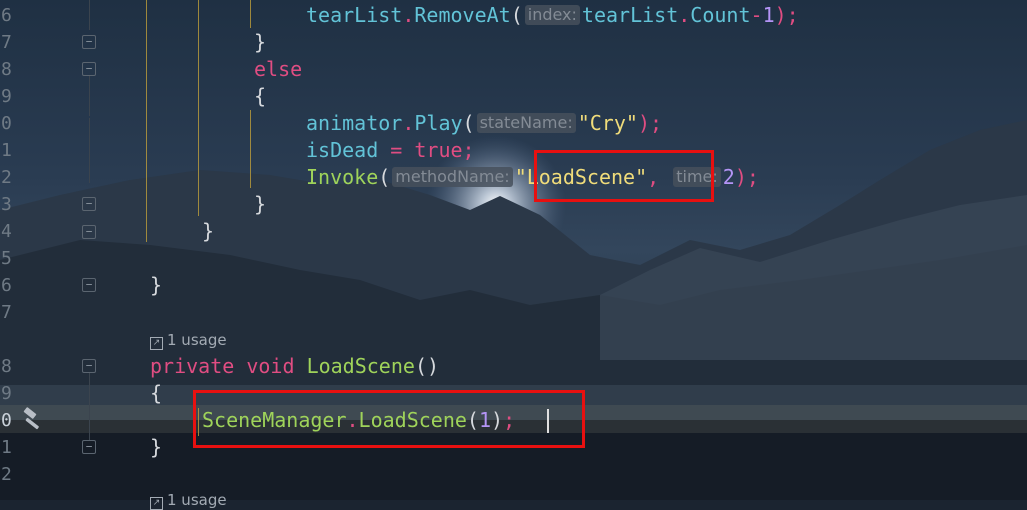 Image resolution: width=1027 pixels, height=510 pixels. Describe the element at coordinates (342, 177) in the screenshot. I see `method-name: Invoke` at that location.